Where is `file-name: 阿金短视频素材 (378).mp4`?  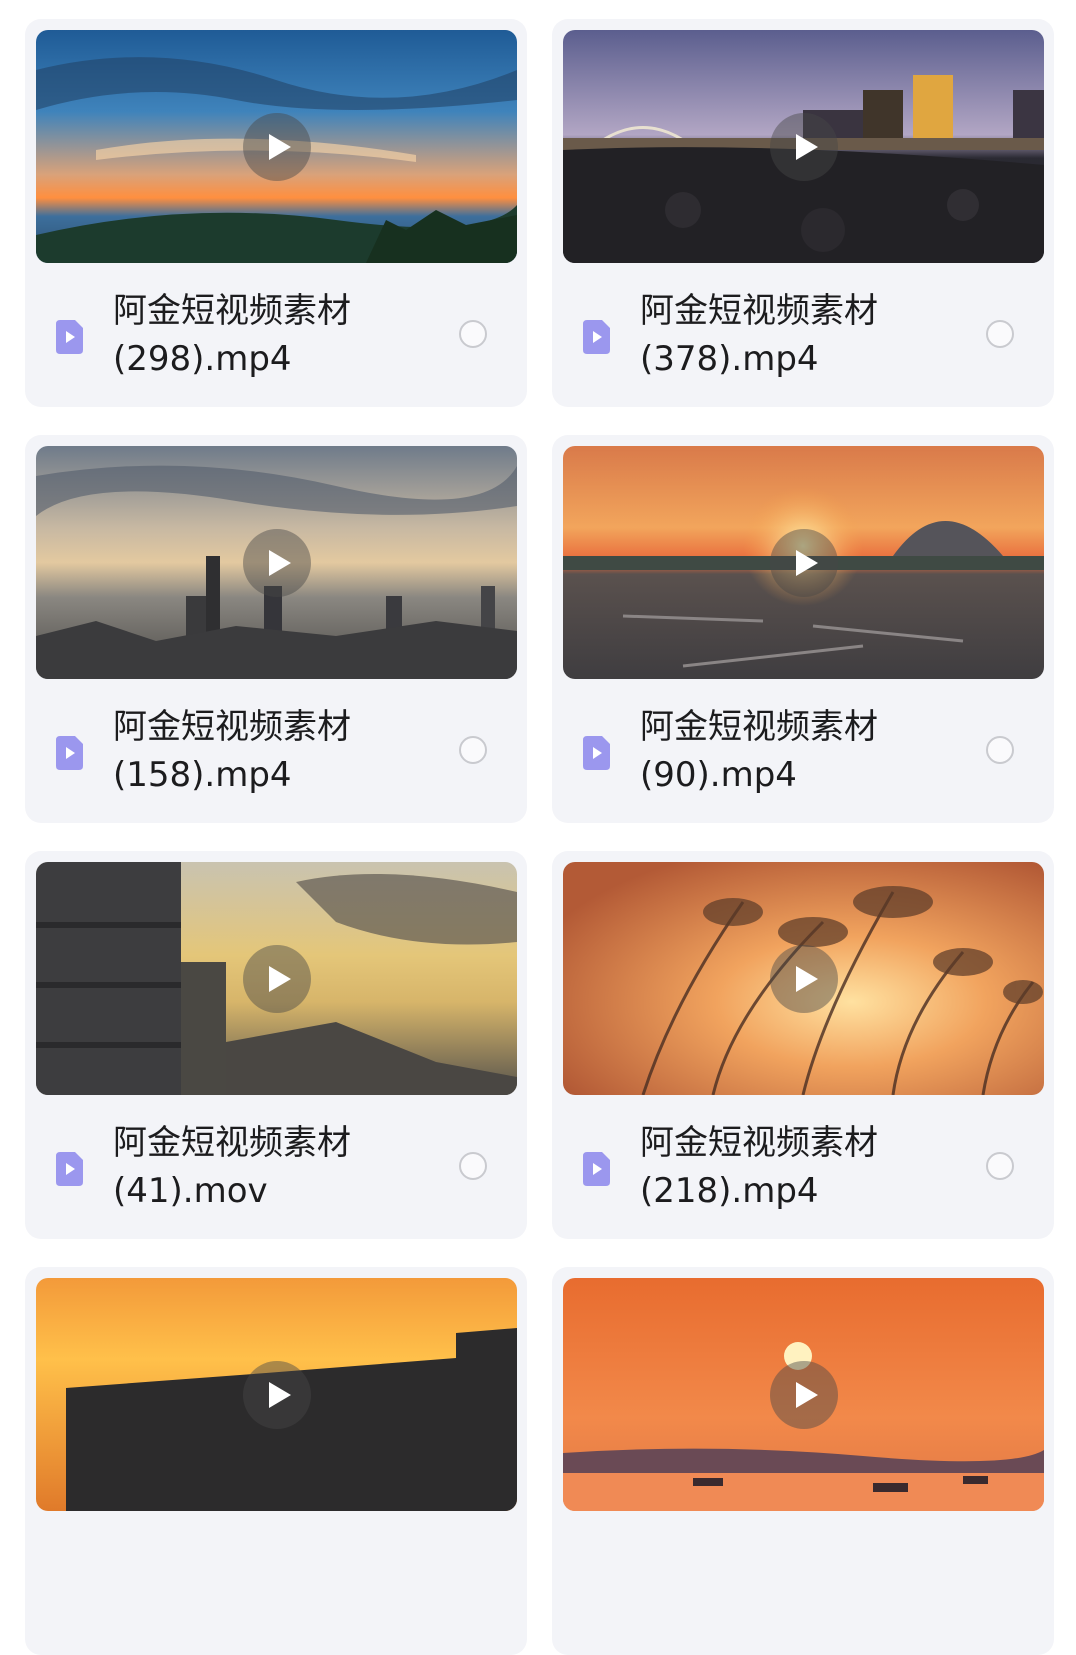
file-name: 阿金短视频素材 (378).mp4 is located at coordinates (800, 335).